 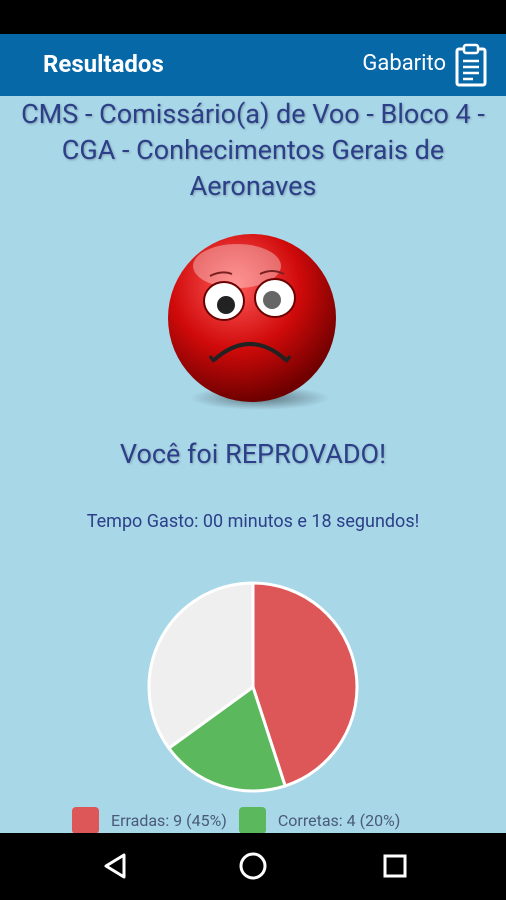 I want to click on results-pie-chart, so click(x=253, y=687).